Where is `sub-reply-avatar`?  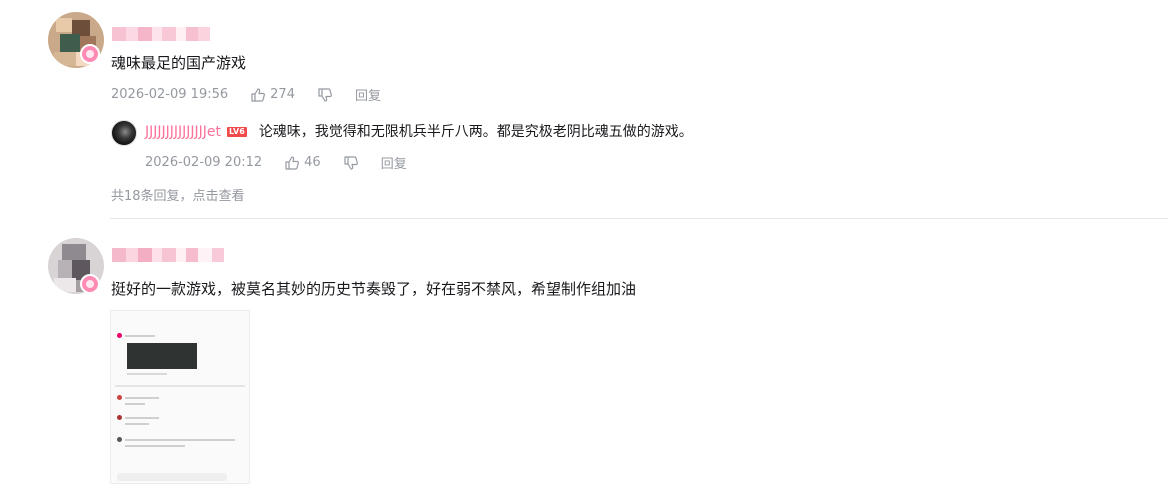
sub-reply-avatar is located at coordinates (124, 133).